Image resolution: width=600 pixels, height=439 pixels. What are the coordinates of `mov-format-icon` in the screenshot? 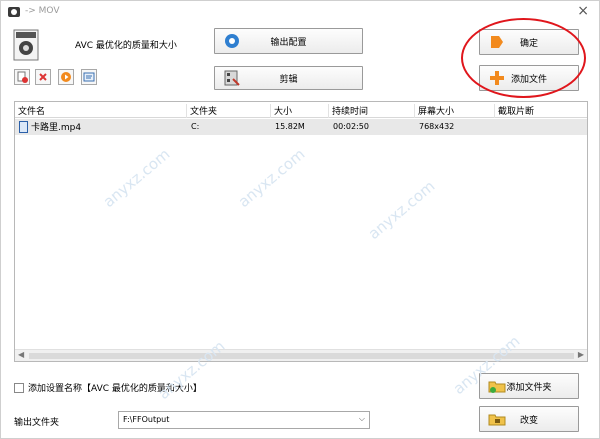 It's located at (26, 45).